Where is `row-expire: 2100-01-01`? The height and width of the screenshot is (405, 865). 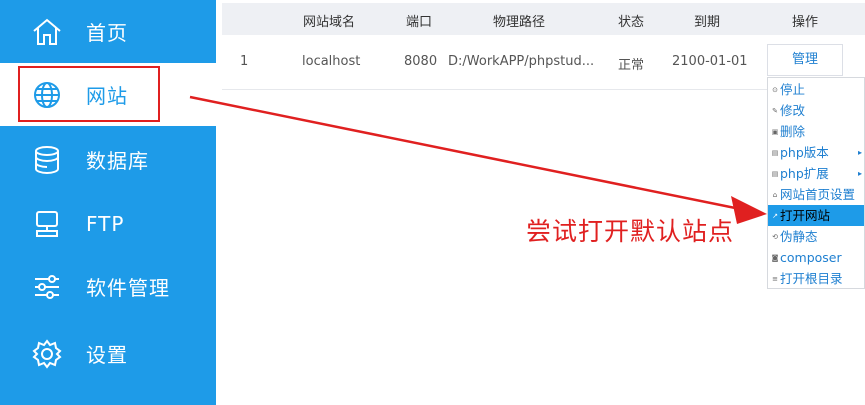 row-expire: 2100-01-01 is located at coordinates (710, 61).